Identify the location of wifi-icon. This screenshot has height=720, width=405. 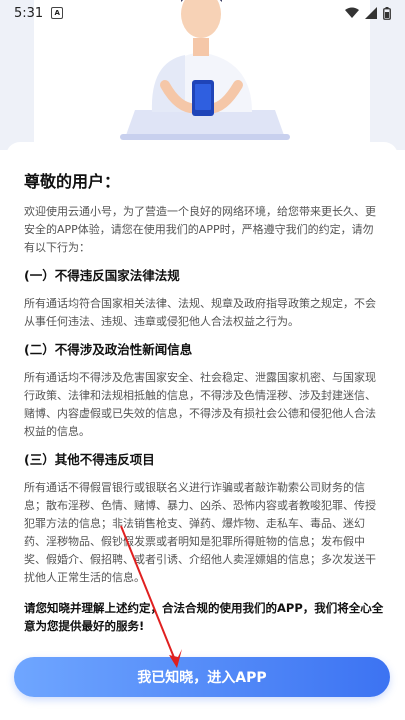
(352, 12).